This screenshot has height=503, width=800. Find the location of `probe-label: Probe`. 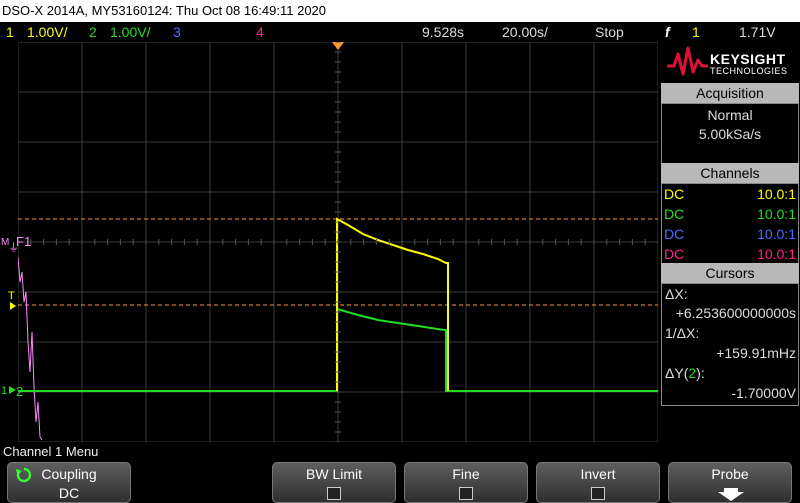

probe-label: Probe is located at coordinates (730, 474).